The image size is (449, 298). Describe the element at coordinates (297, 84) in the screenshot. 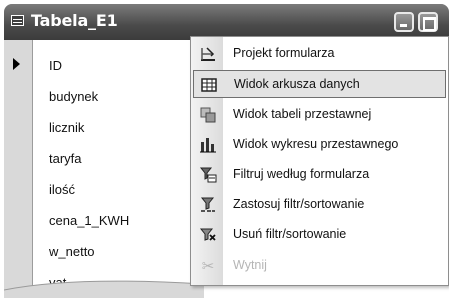

I see `menu-item-label: Widok arkusza danych` at that location.